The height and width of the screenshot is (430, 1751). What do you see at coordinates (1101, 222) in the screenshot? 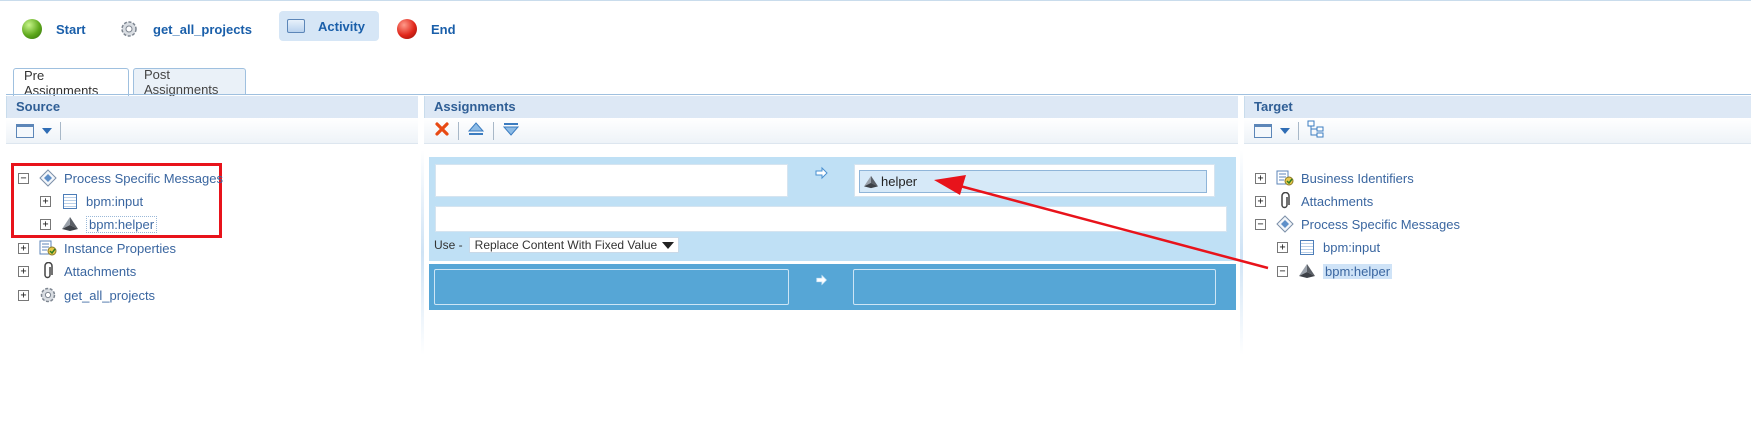
I see `annotation-arrow` at bounding box center [1101, 222].